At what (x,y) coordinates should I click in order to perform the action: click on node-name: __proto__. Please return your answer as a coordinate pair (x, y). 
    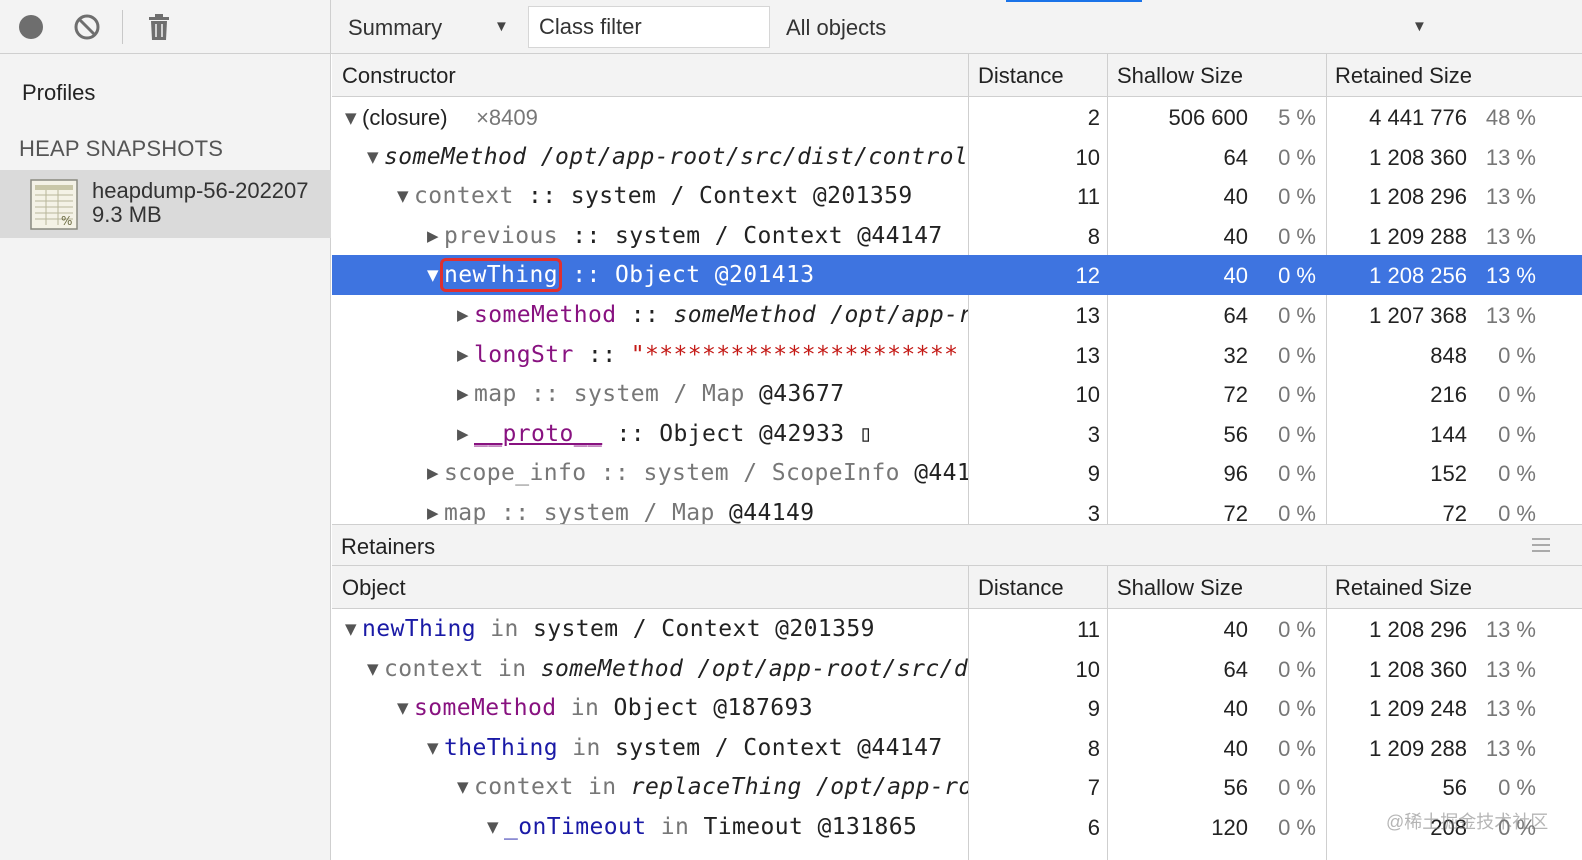
    Looking at the image, I should click on (538, 433).